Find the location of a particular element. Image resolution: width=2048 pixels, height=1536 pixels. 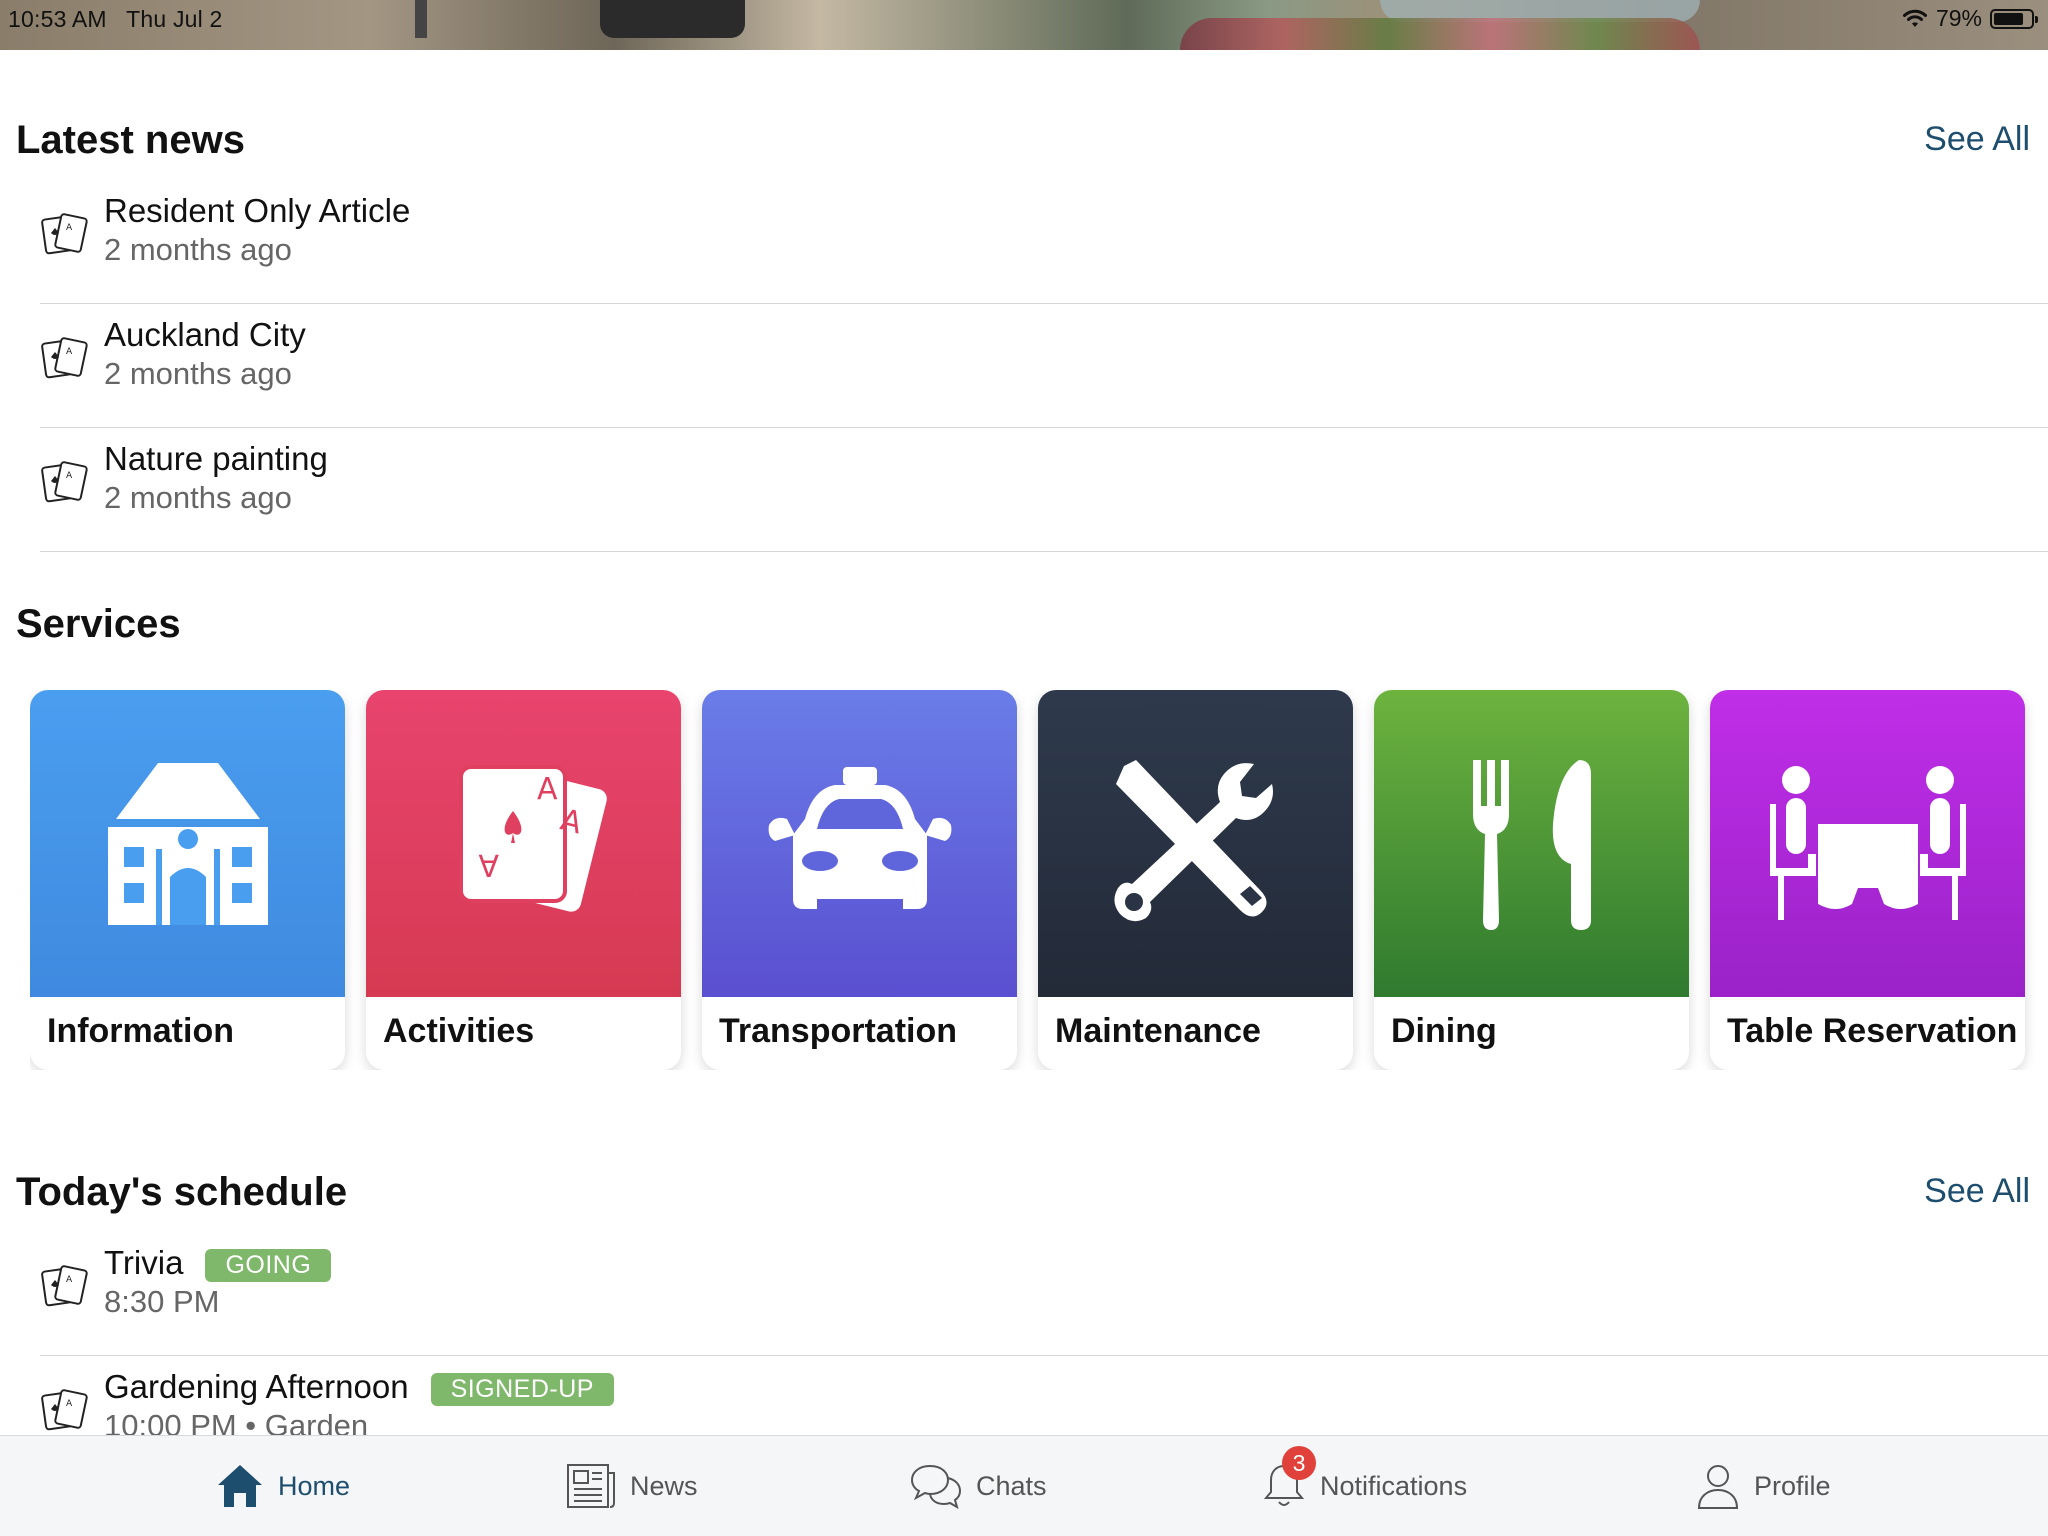

person-icon is located at coordinates (1718, 1487).